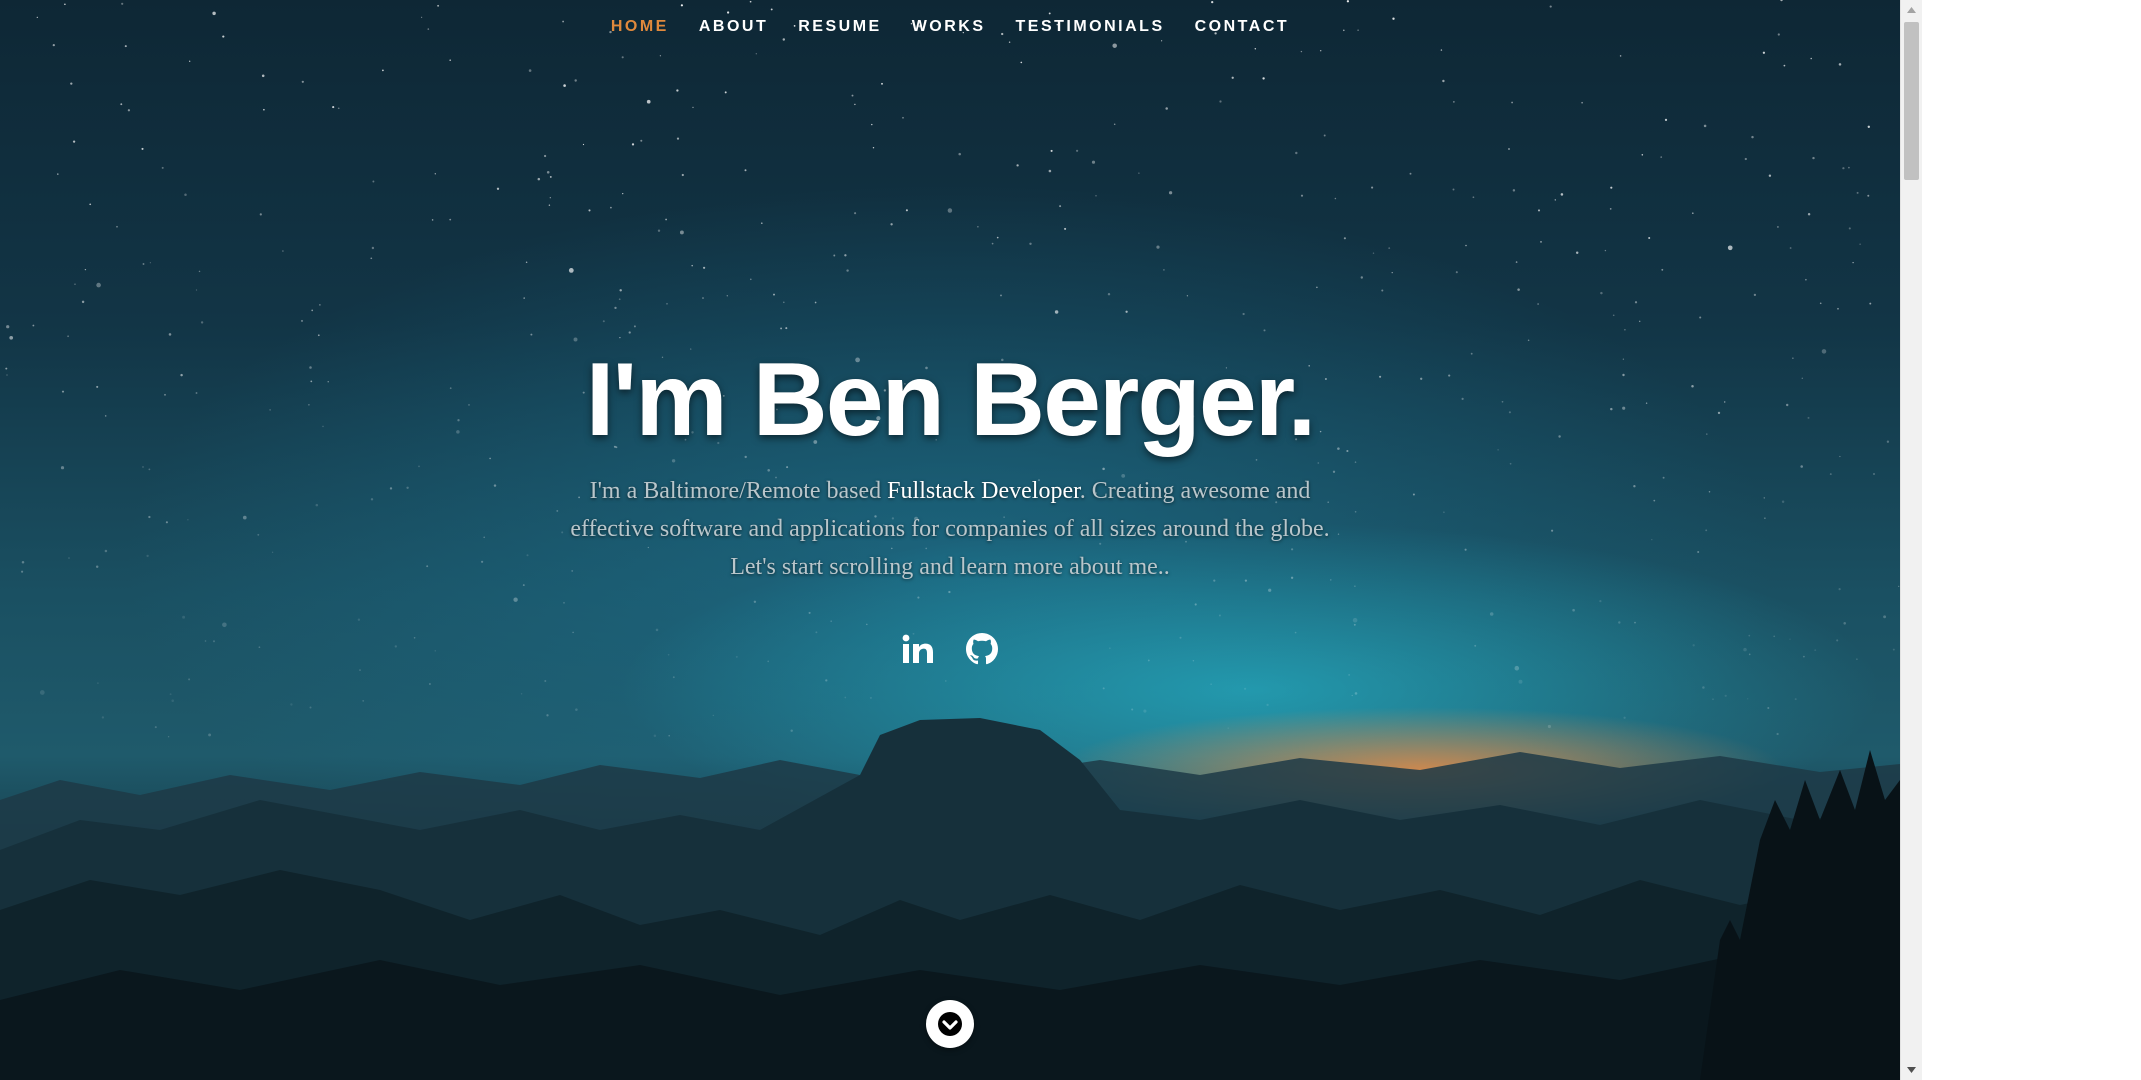  I want to click on scroll-down-arrow, so click(1911, 1070).